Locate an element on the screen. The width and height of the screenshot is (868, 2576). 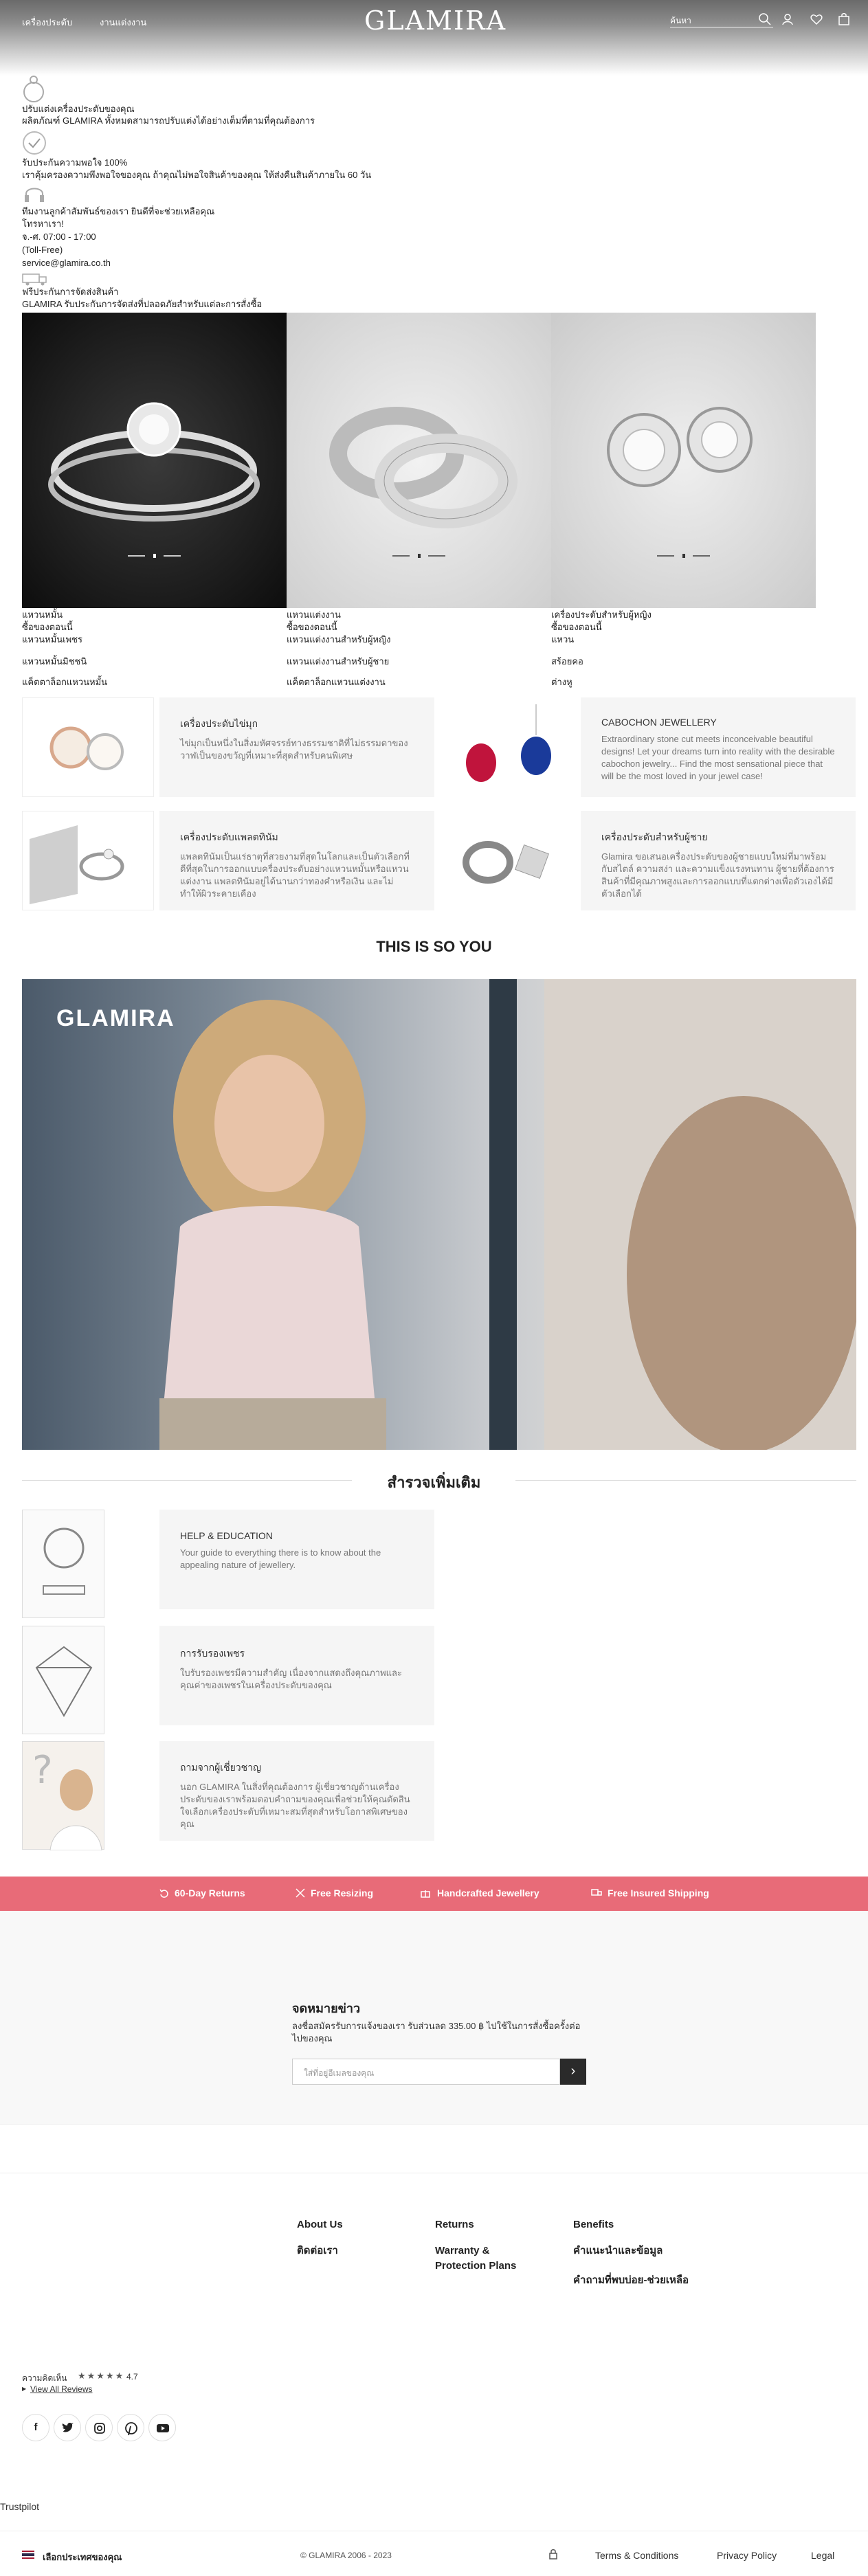
footer-returns: Returns is located at coordinates (454, 2224).